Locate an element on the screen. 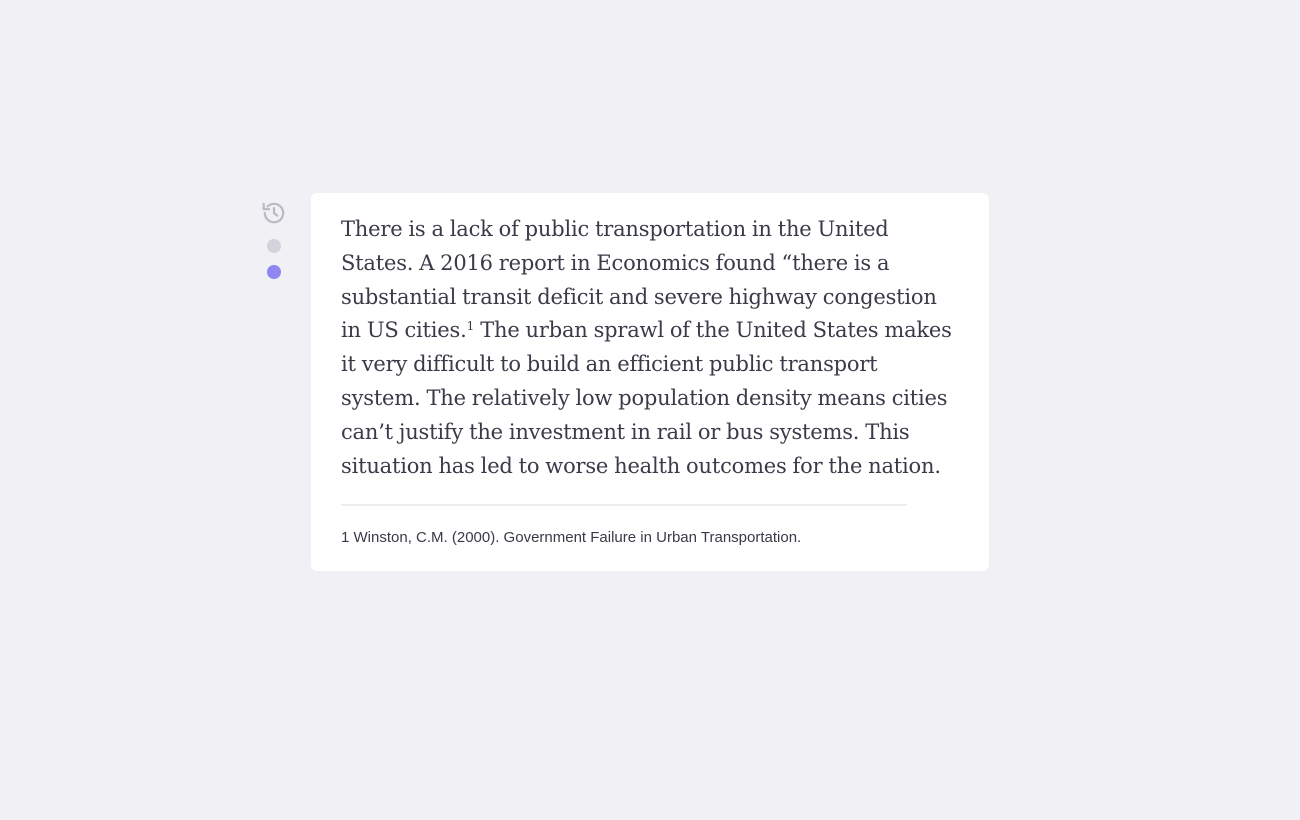 The width and height of the screenshot is (1300, 820). history-icon is located at coordinates (273, 213).